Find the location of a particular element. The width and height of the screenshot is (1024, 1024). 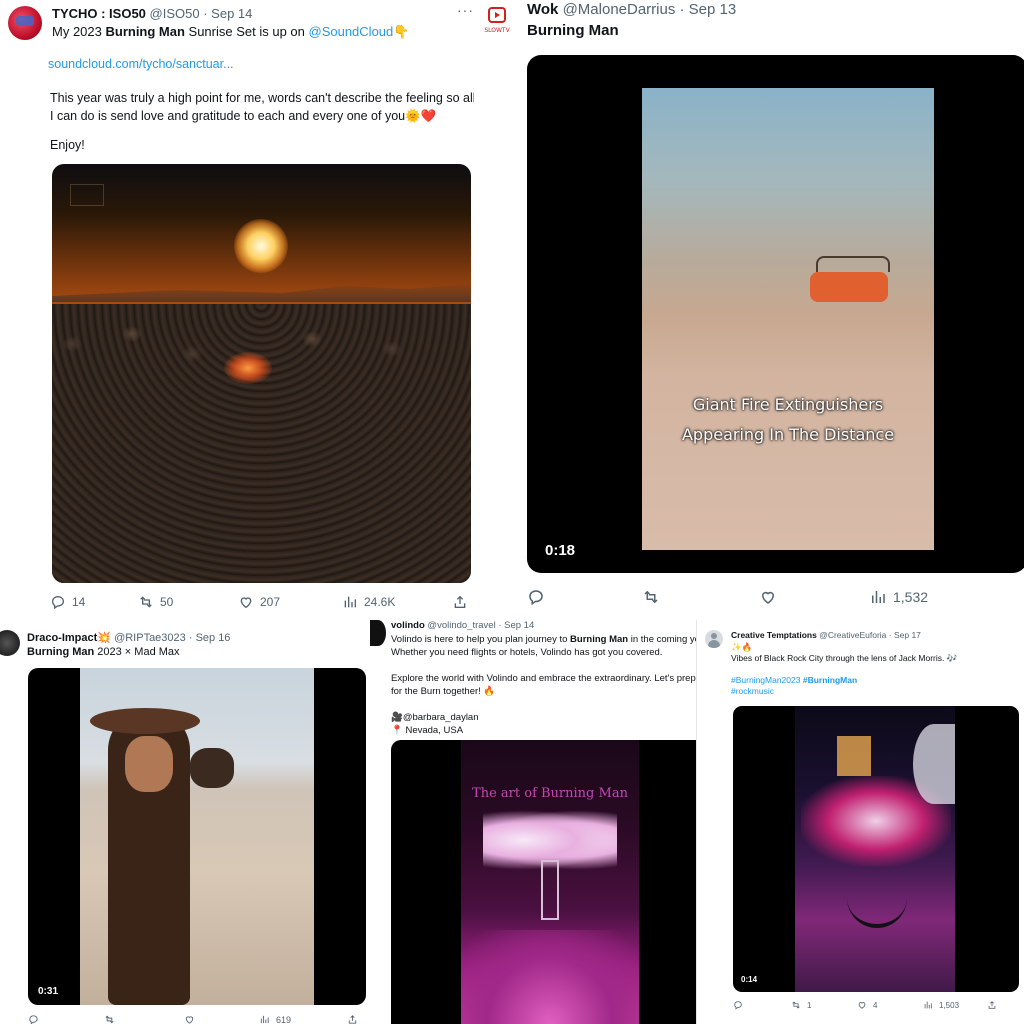

author-handle: @RIPTae3023 is located at coordinates (150, 638).